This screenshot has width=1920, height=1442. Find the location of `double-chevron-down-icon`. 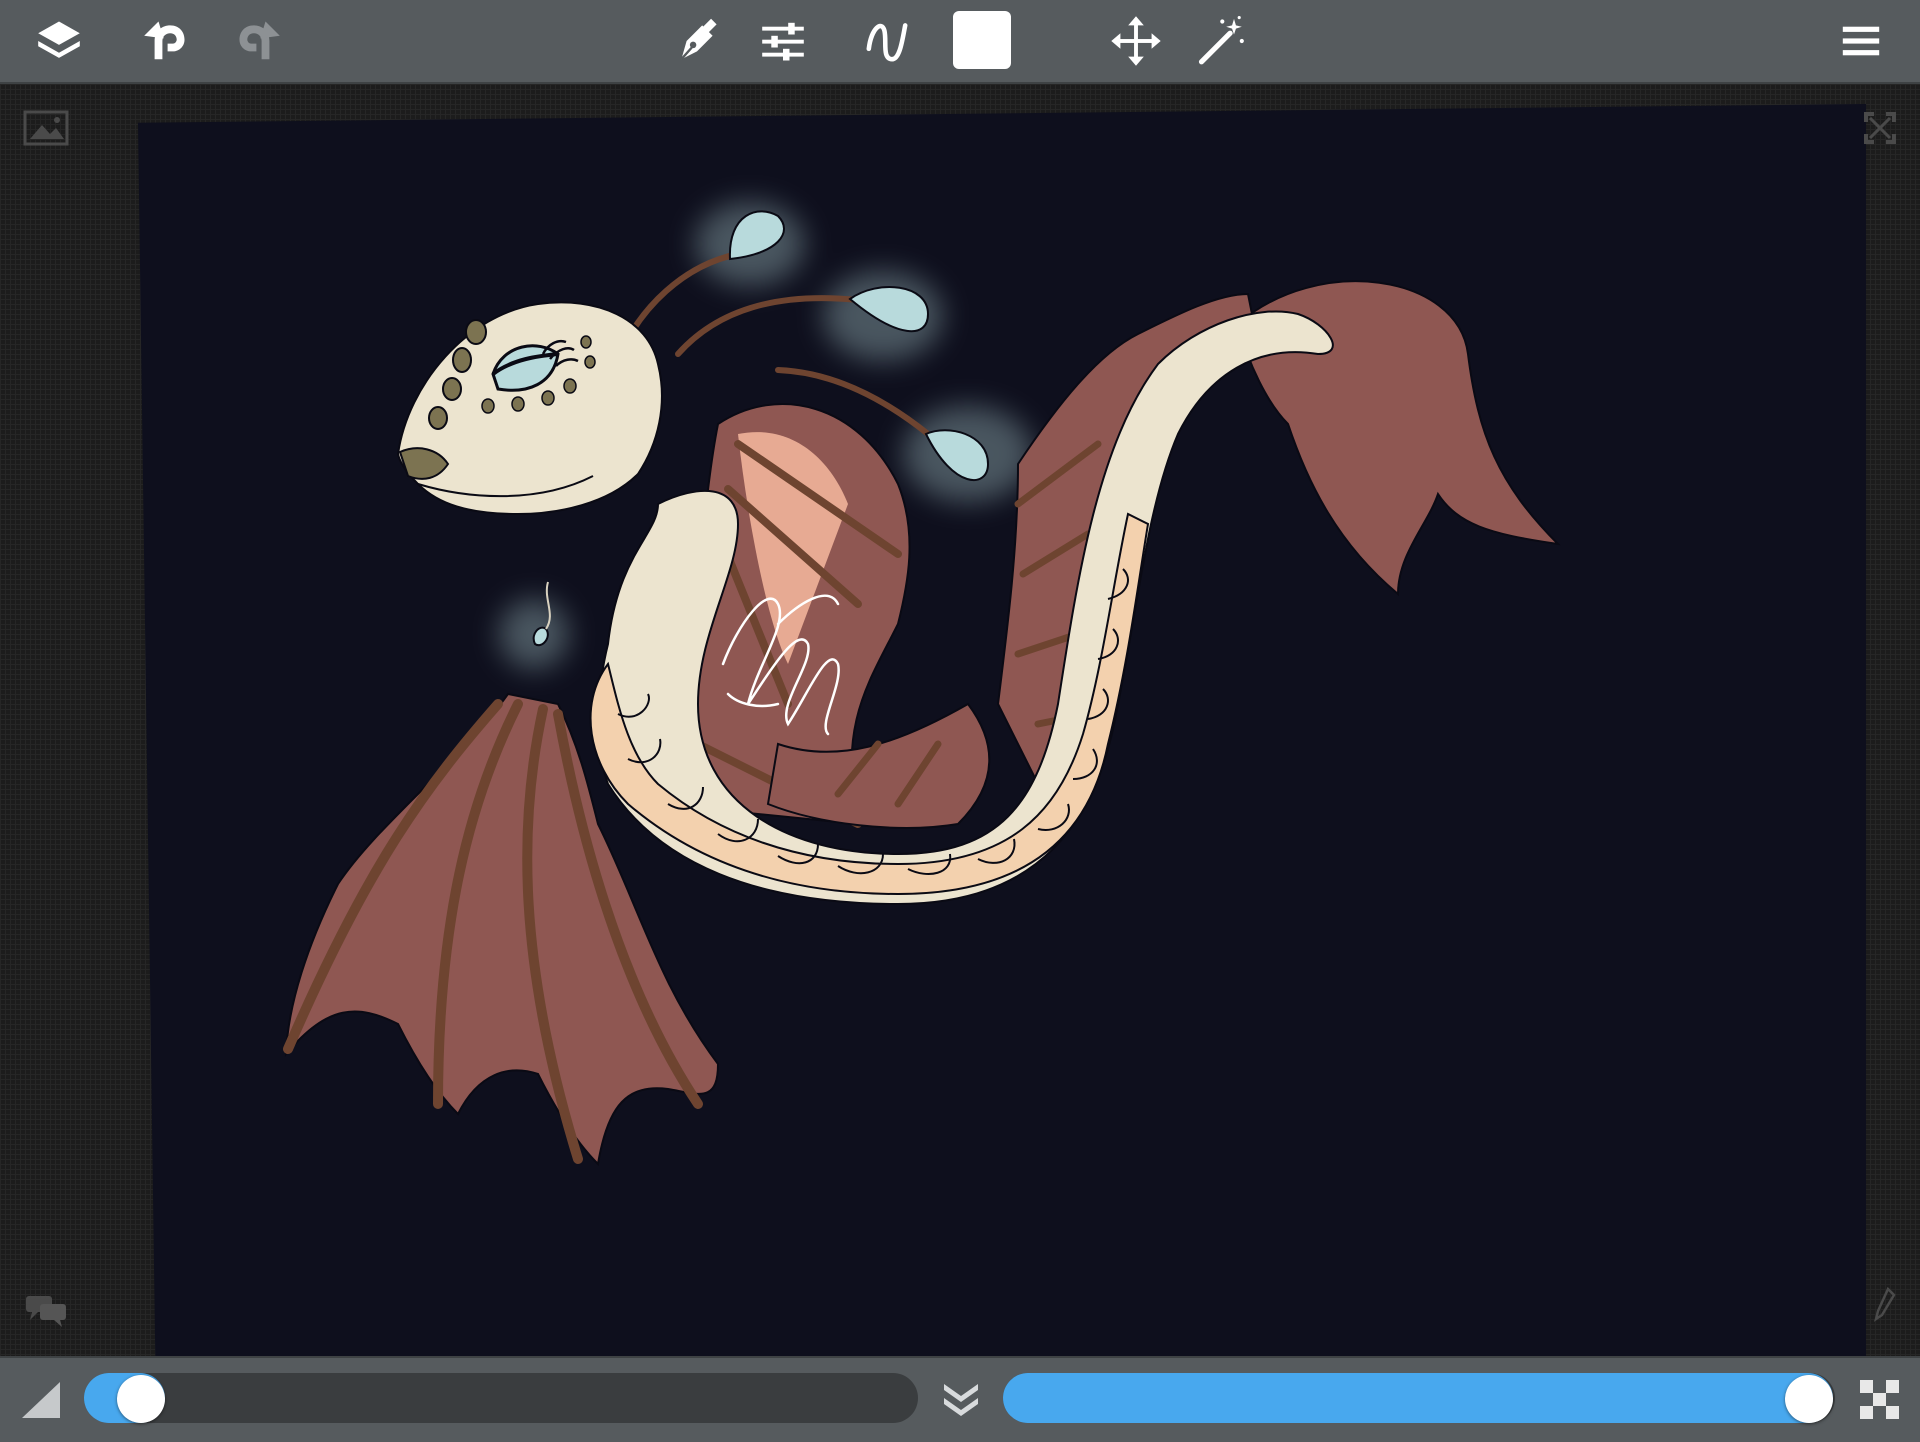

double-chevron-down-icon is located at coordinates (961, 1400).